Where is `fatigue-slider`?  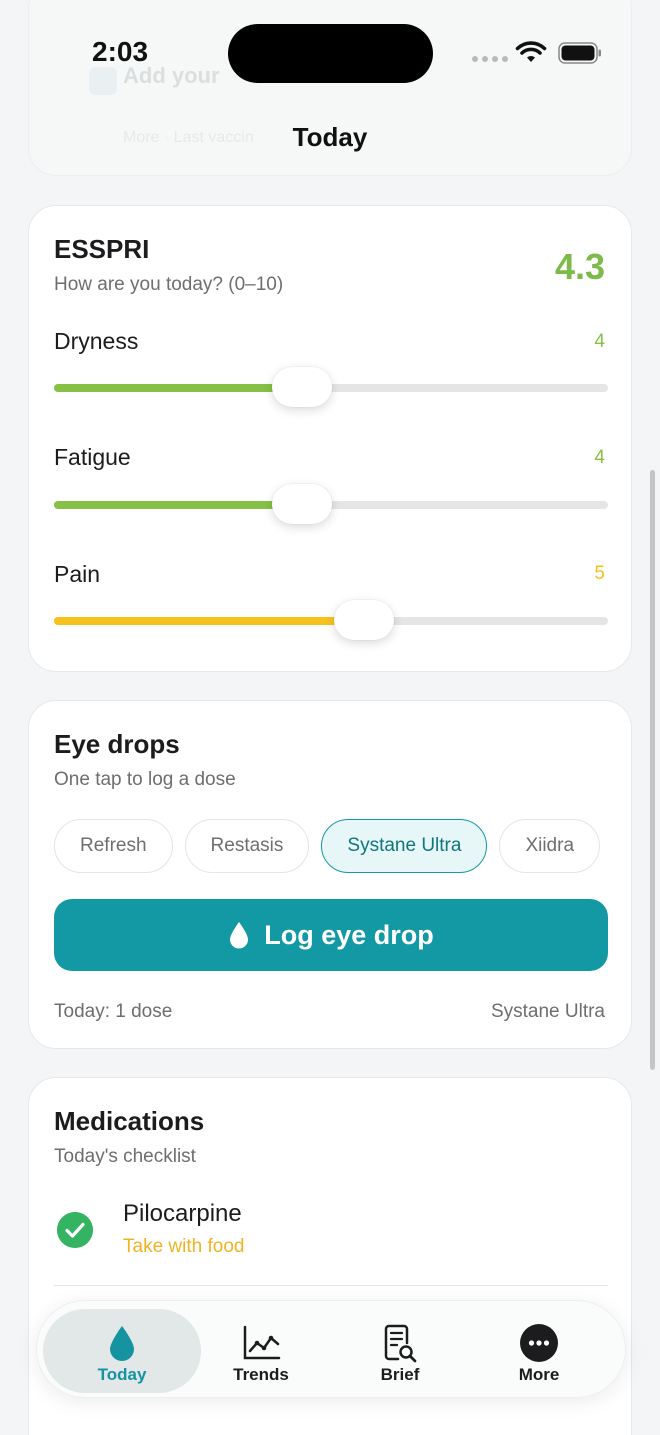
fatigue-slider is located at coordinates (331, 504).